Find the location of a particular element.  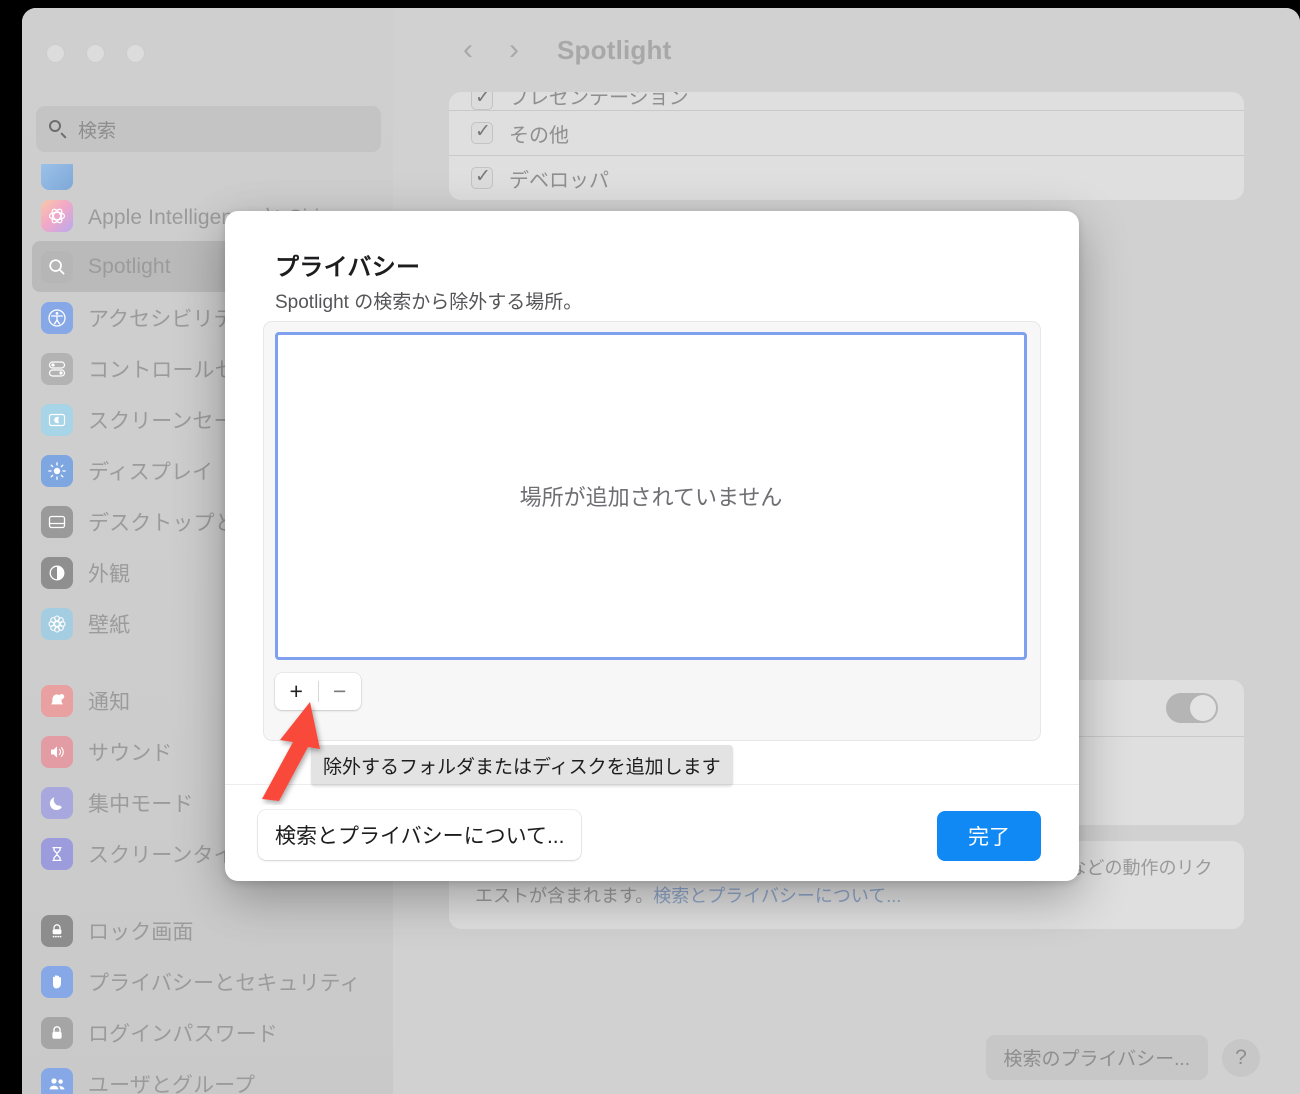

add-button: + is located at coordinates (296, 691).